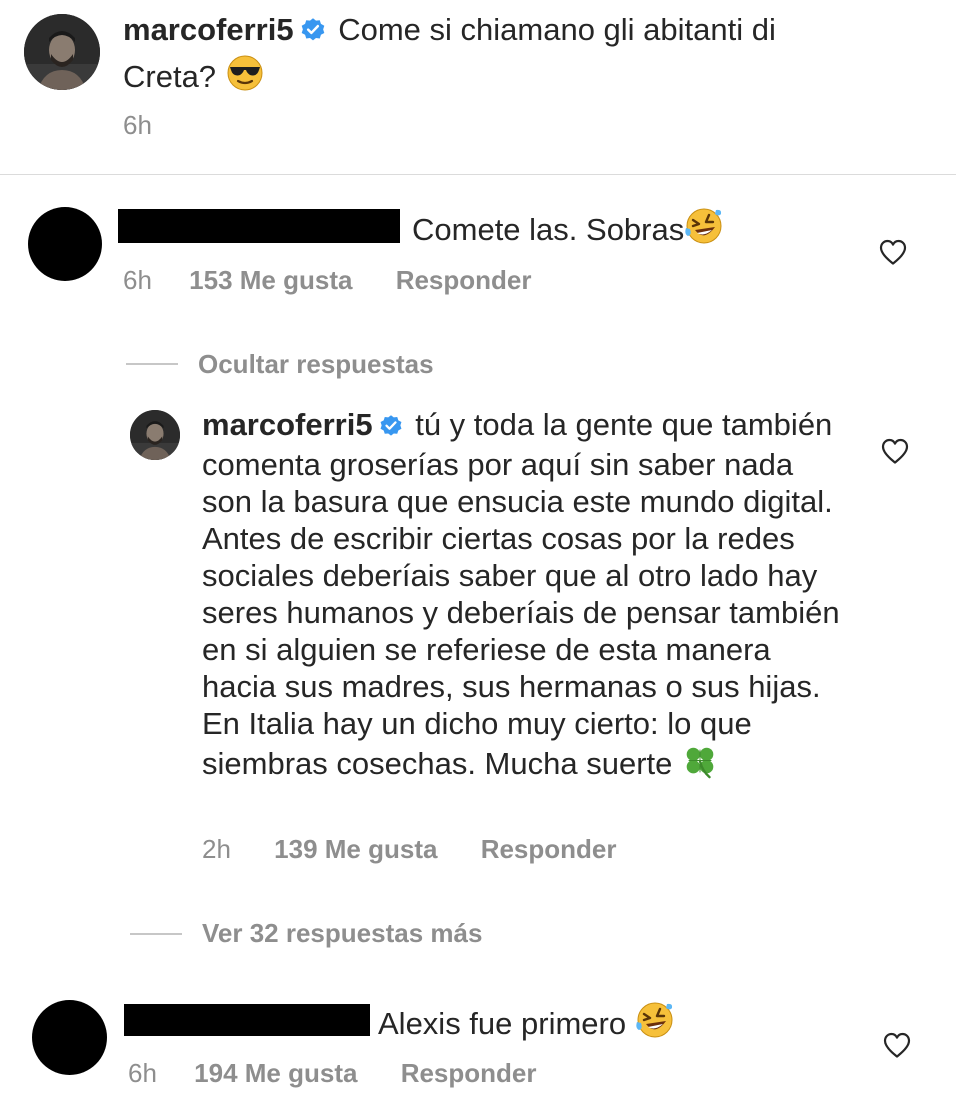  What do you see at coordinates (155, 435) in the screenshot?
I see `reply-author-avatar` at bounding box center [155, 435].